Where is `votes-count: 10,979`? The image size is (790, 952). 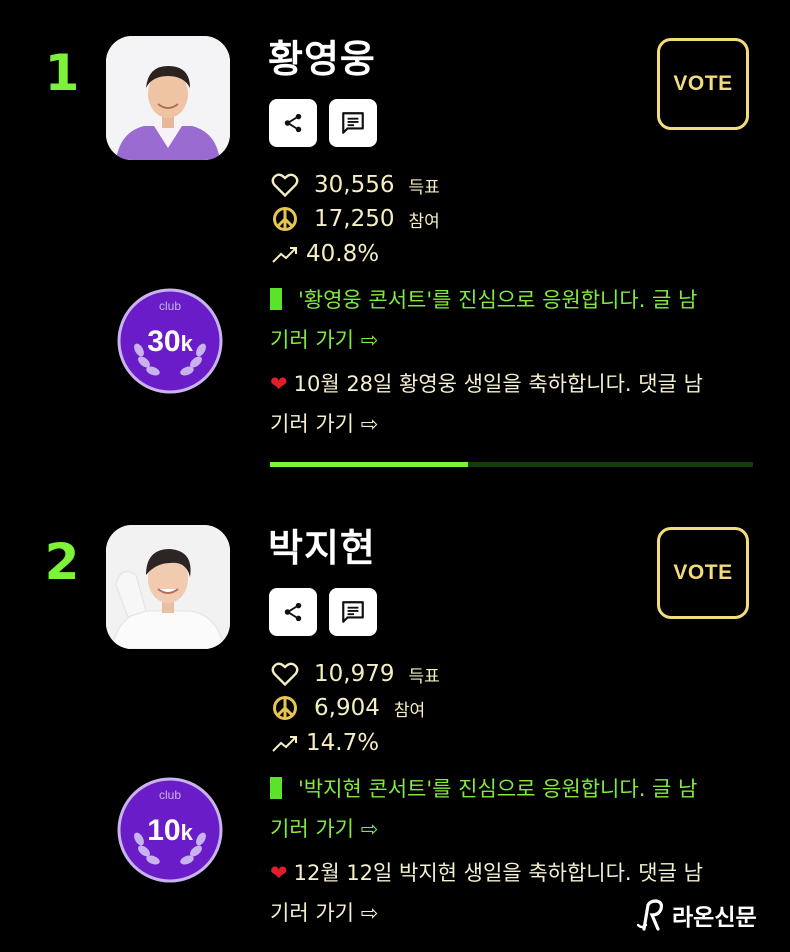 votes-count: 10,979 is located at coordinates (354, 674).